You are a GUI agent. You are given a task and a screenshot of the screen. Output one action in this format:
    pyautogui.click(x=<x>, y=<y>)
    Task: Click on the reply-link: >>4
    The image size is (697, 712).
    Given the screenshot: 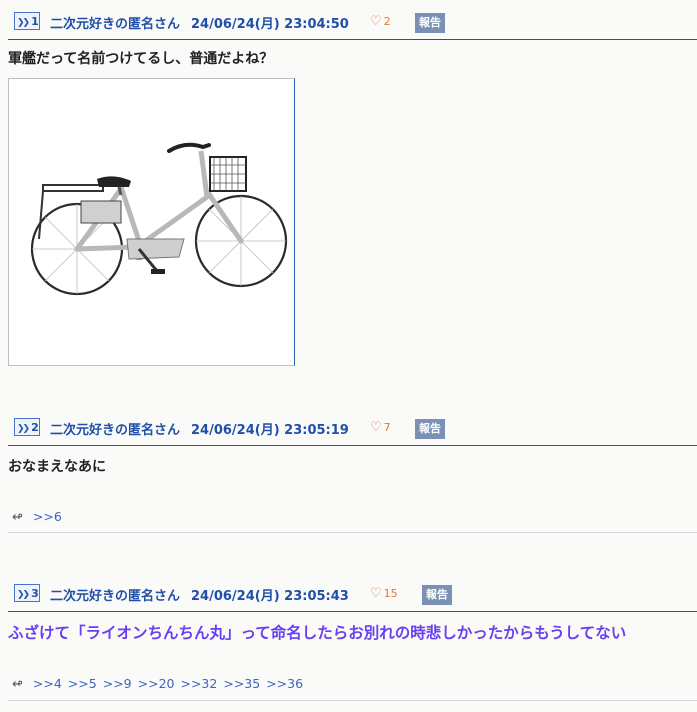 What is the action you would take?
    pyautogui.click(x=47, y=683)
    